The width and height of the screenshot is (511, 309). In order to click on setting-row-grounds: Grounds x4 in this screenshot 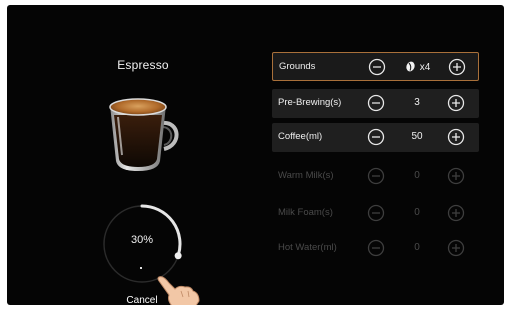, I will do `click(375, 66)`.